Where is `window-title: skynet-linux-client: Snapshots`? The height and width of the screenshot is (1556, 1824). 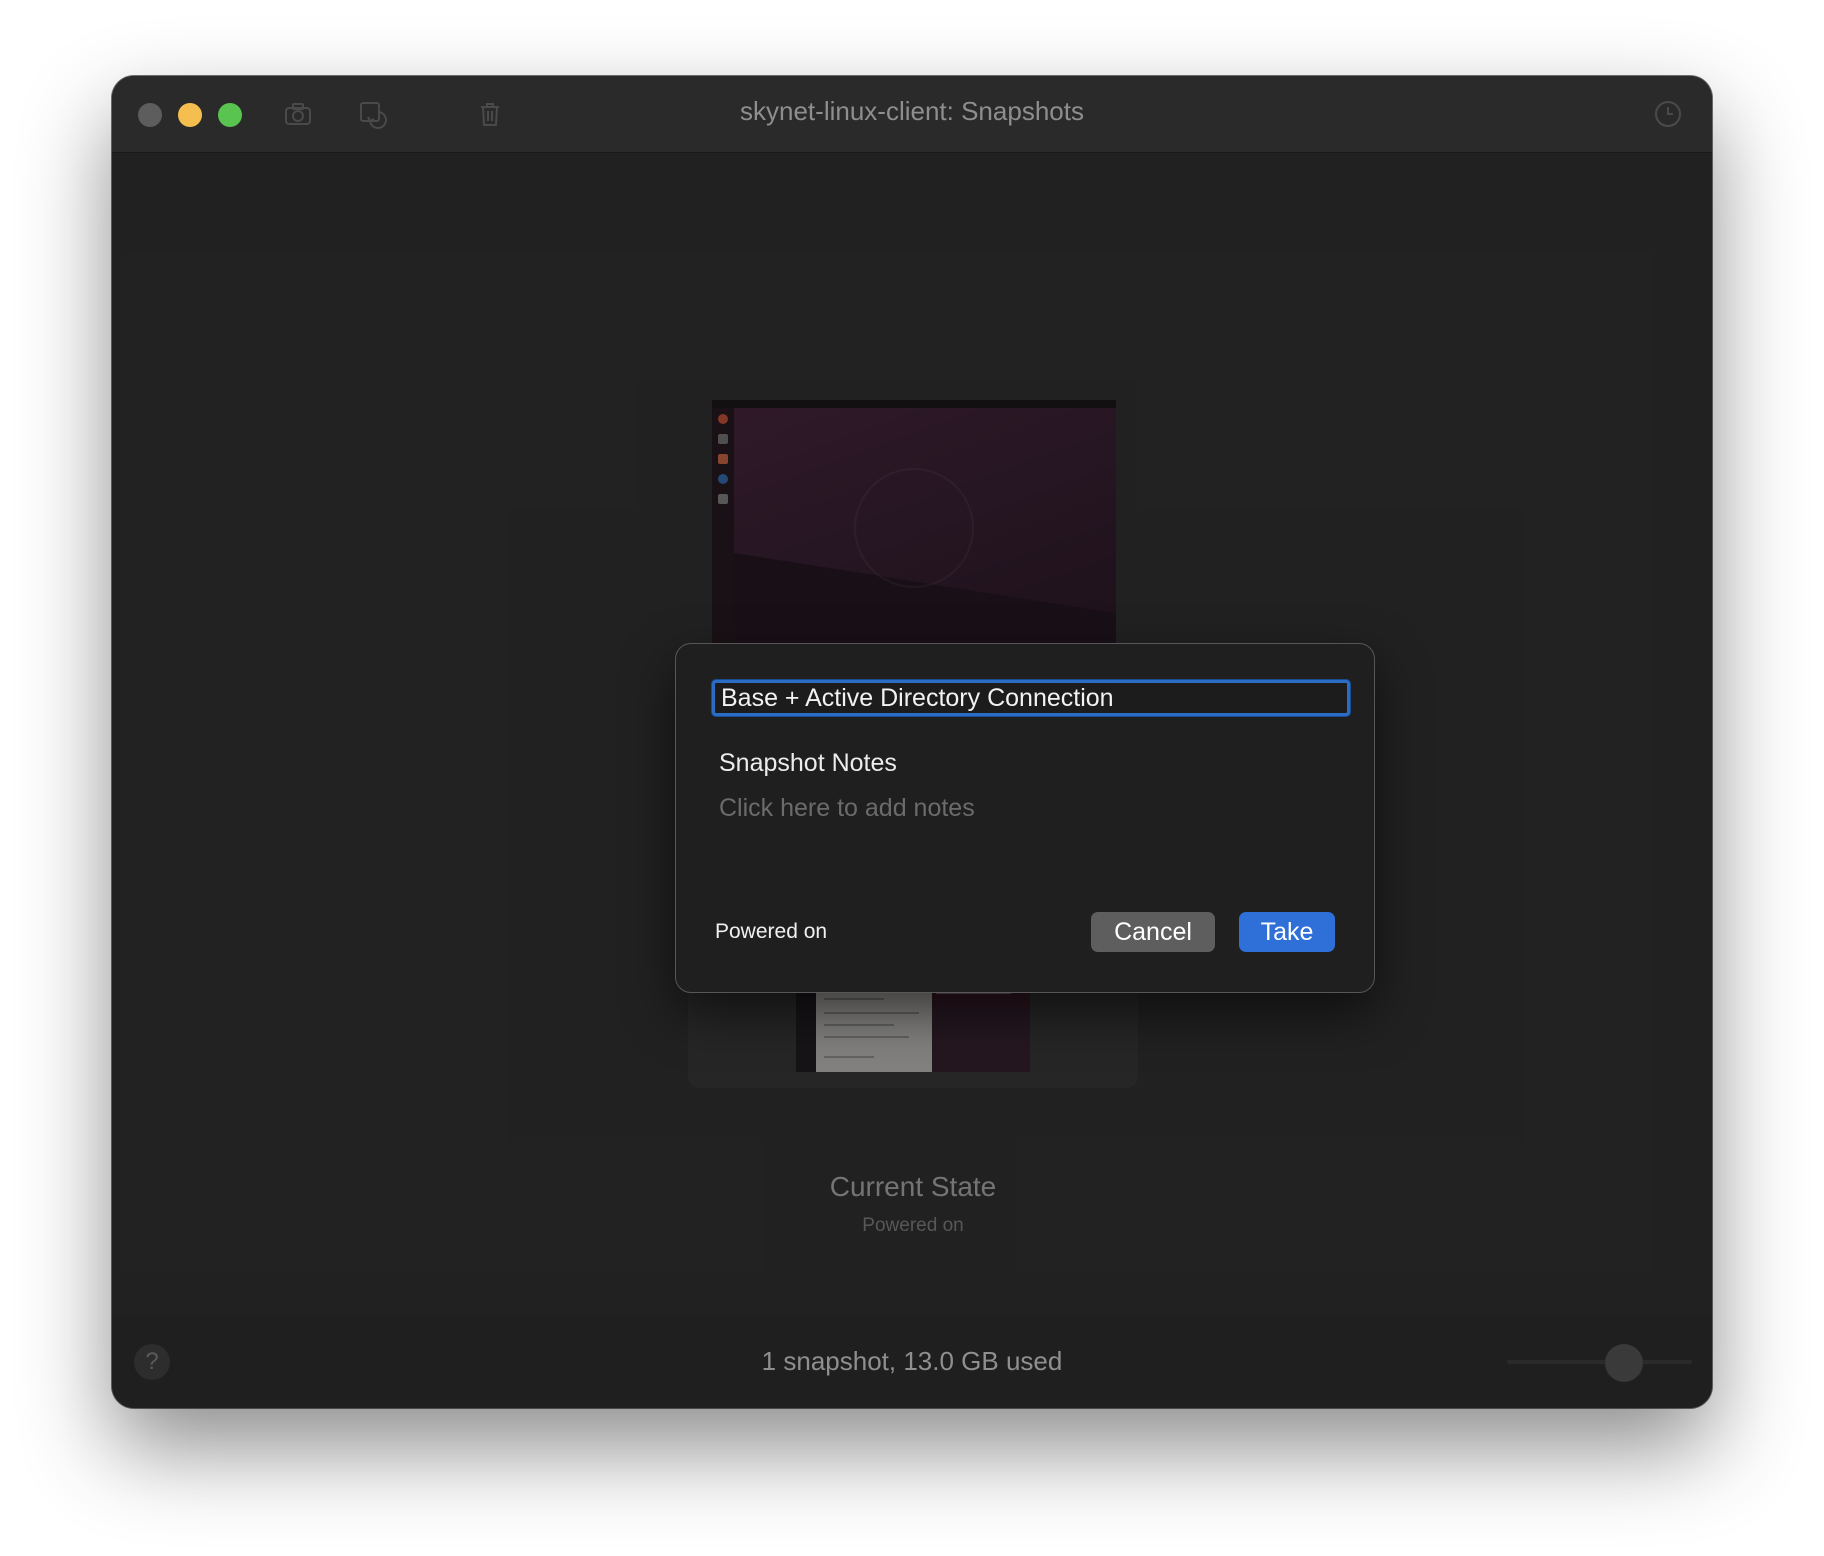
window-title: skynet-linux-client: Snapshots is located at coordinates (912, 111).